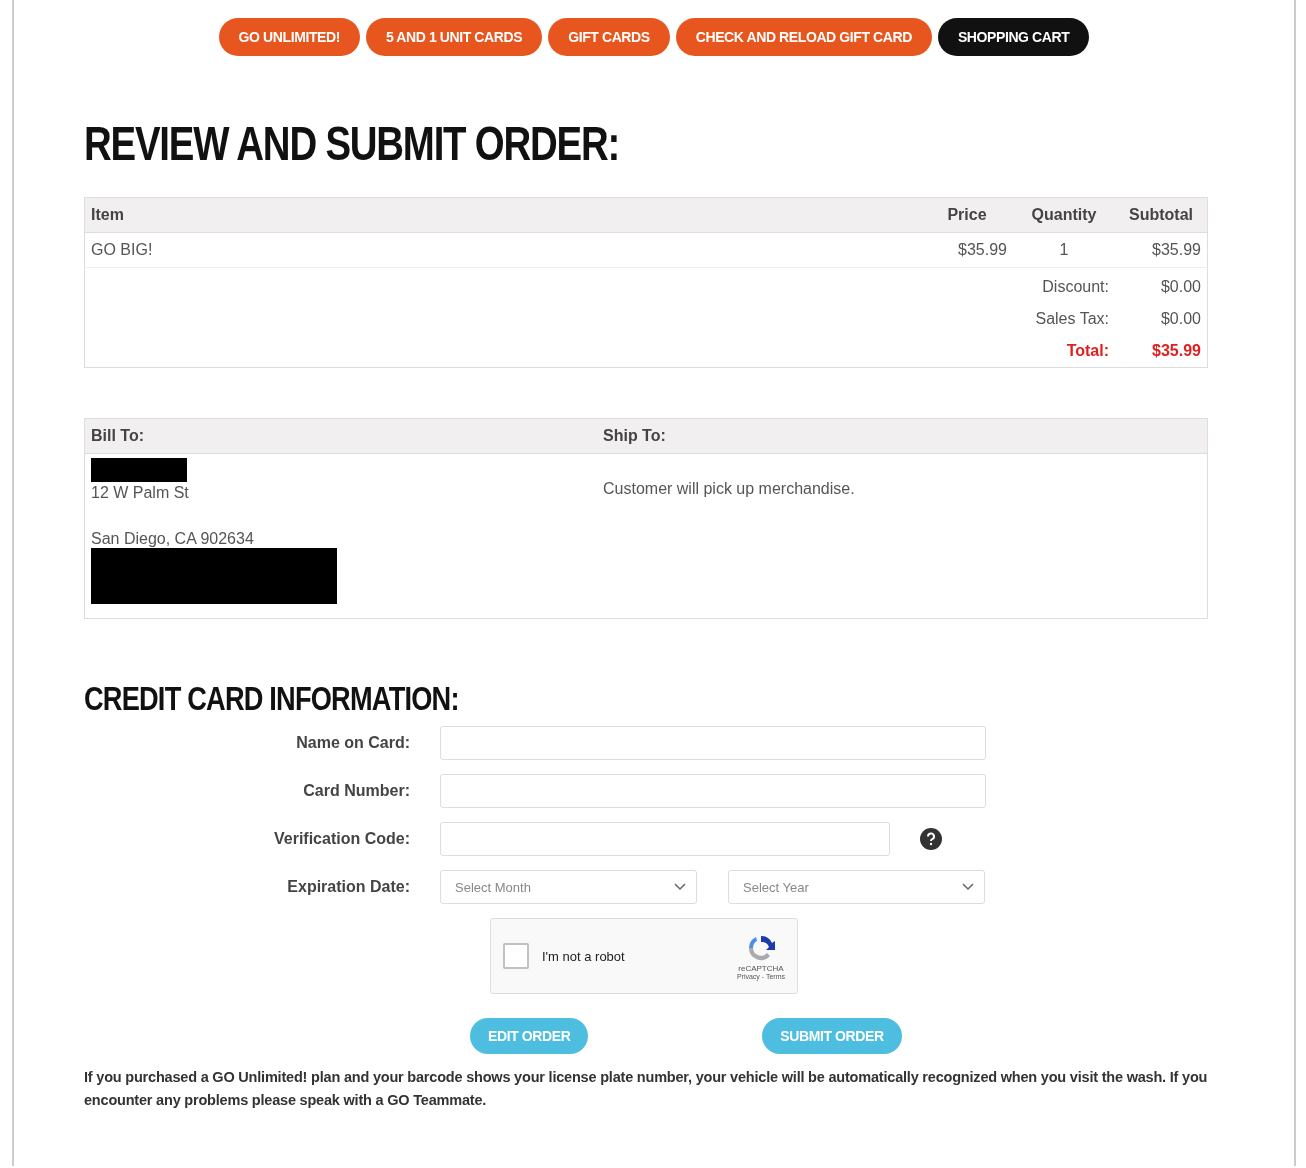 The image size is (1306, 1168). What do you see at coordinates (609, 37) in the screenshot?
I see `nav-tab: GIFT CARDS` at bounding box center [609, 37].